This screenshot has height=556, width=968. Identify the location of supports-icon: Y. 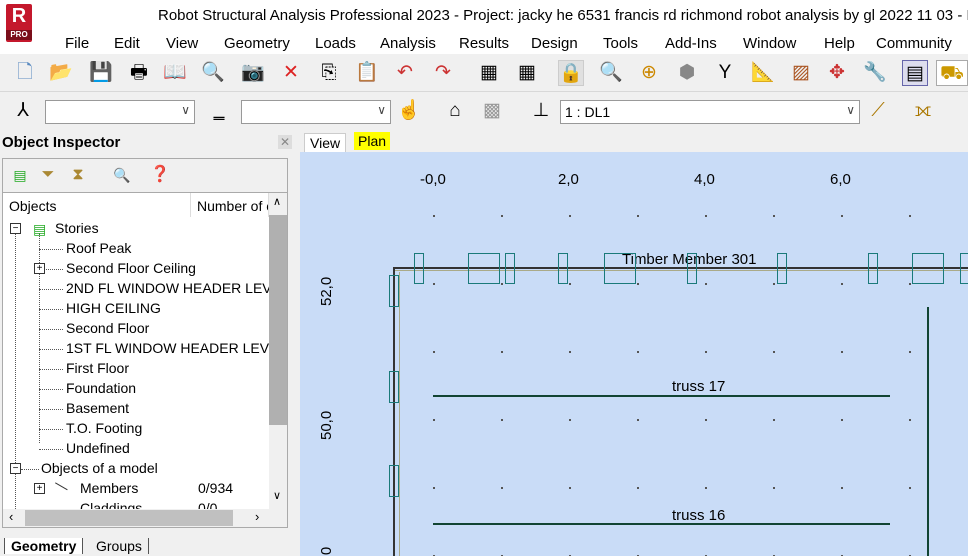
(725, 73).